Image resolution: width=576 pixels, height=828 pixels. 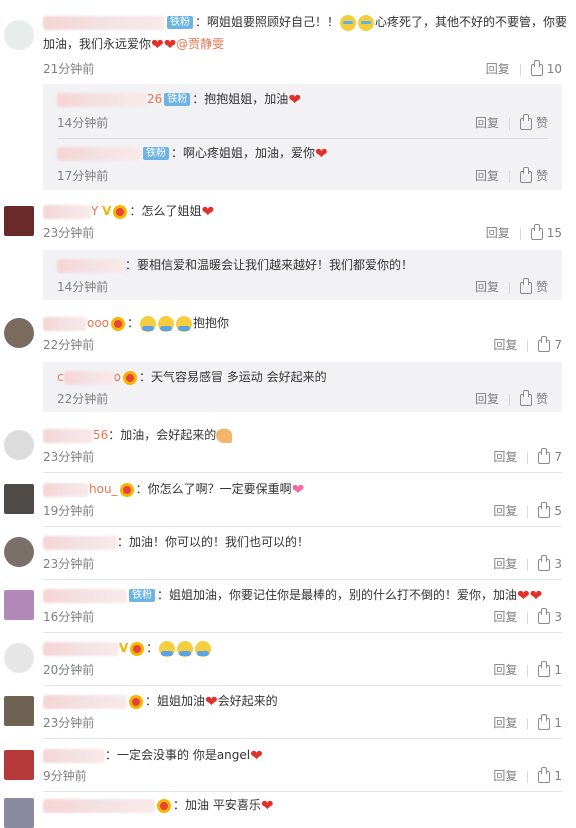 What do you see at coordinates (527, 344) in the screenshot?
I see `comment-actions: 回复 7` at bounding box center [527, 344].